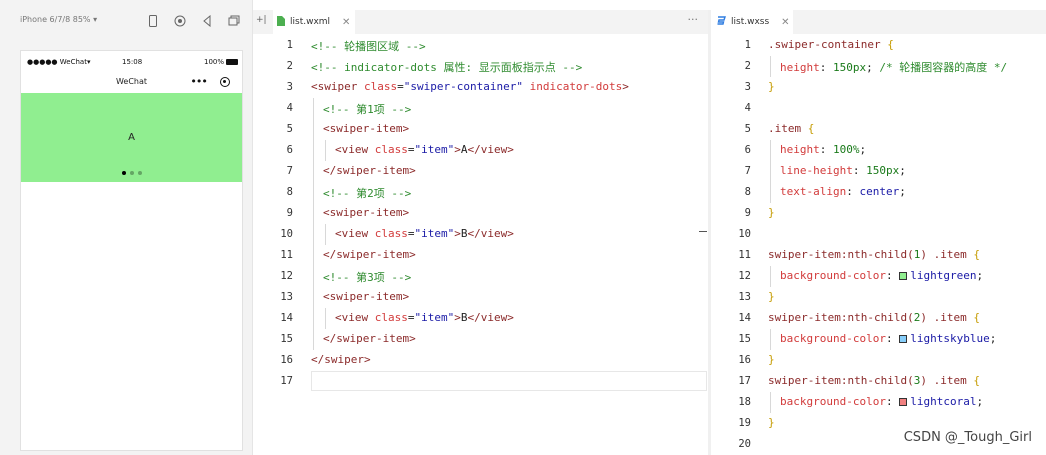 The width and height of the screenshot is (1046, 455). Describe the element at coordinates (424, 149) in the screenshot. I see `code-text: <view class="item">A</view>` at that location.